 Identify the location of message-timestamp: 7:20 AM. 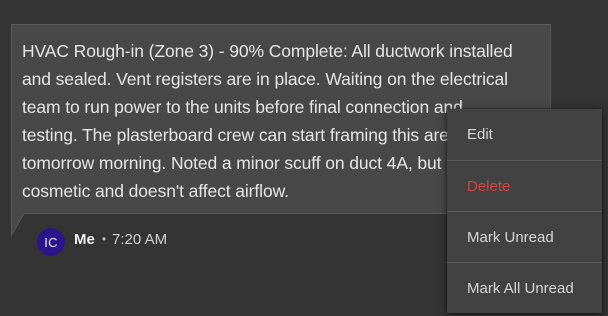
(140, 239).